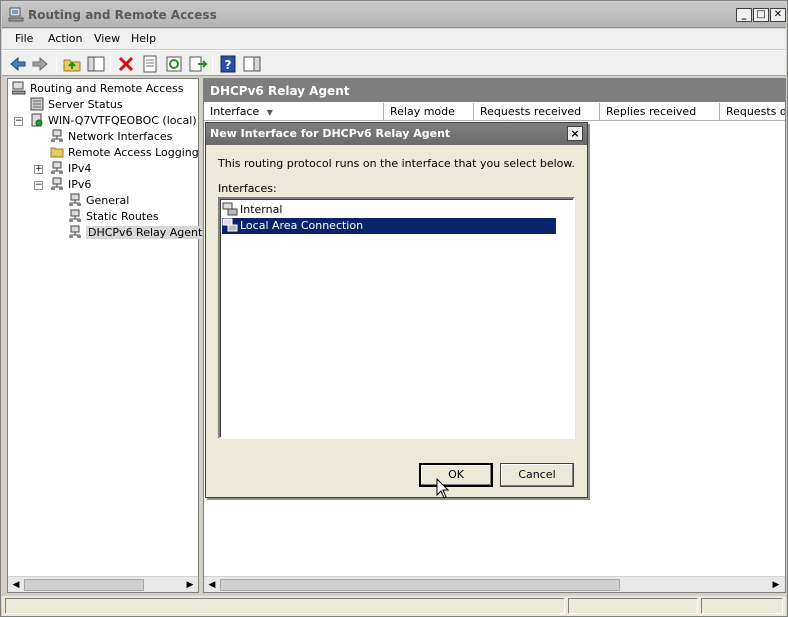 The width and height of the screenshot is (788, 617). What do you see at coordinates (394, 39) in the screenshot?
I see `menu-bar: File Action View Help` at bounding box center [394, 39].